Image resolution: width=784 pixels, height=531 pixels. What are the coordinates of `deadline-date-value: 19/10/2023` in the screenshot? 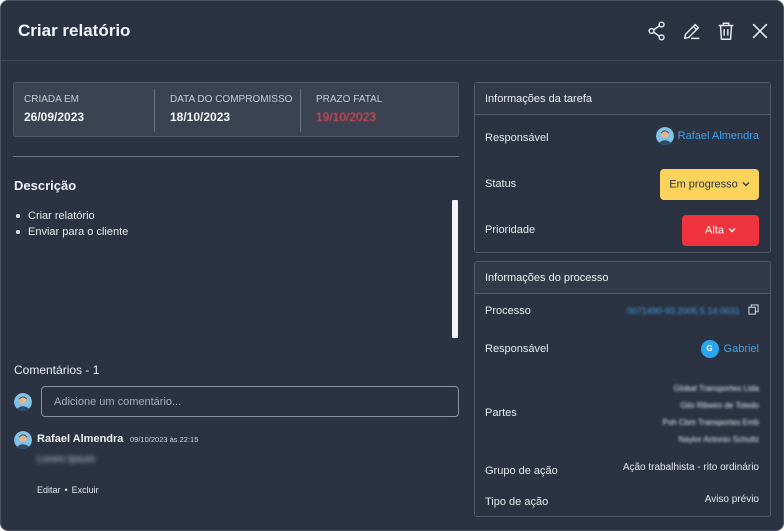 It's located at (346, 117).